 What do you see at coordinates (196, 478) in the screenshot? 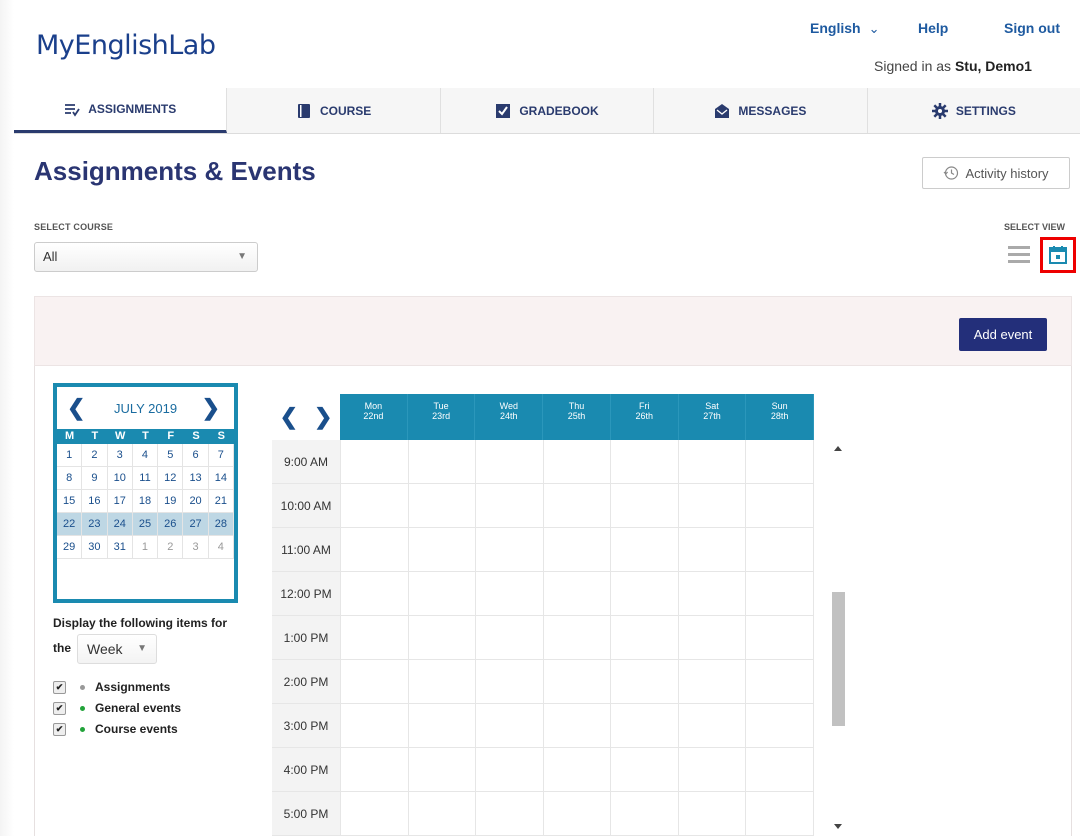
I see `calendar-day: 13` at bounding box center [196, 478].